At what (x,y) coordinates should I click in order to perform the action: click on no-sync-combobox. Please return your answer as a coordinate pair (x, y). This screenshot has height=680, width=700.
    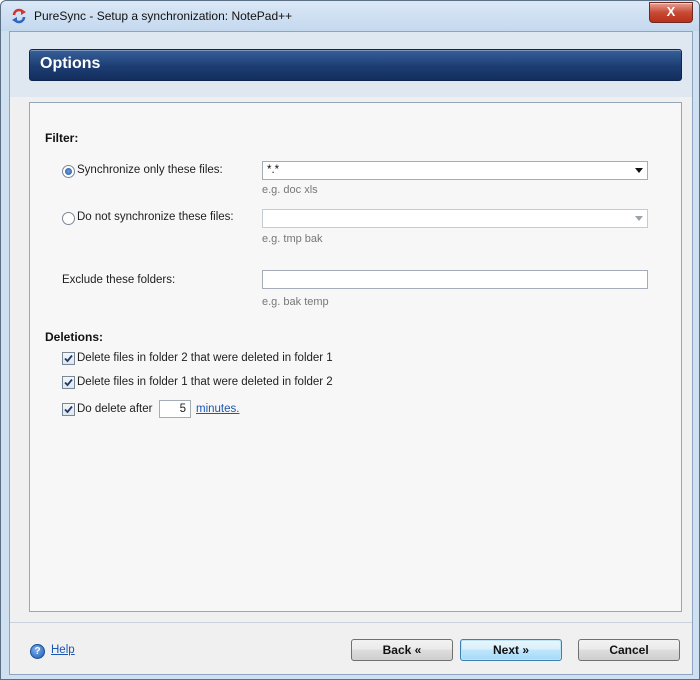
    Looking at the image, I should click on (455, 218).